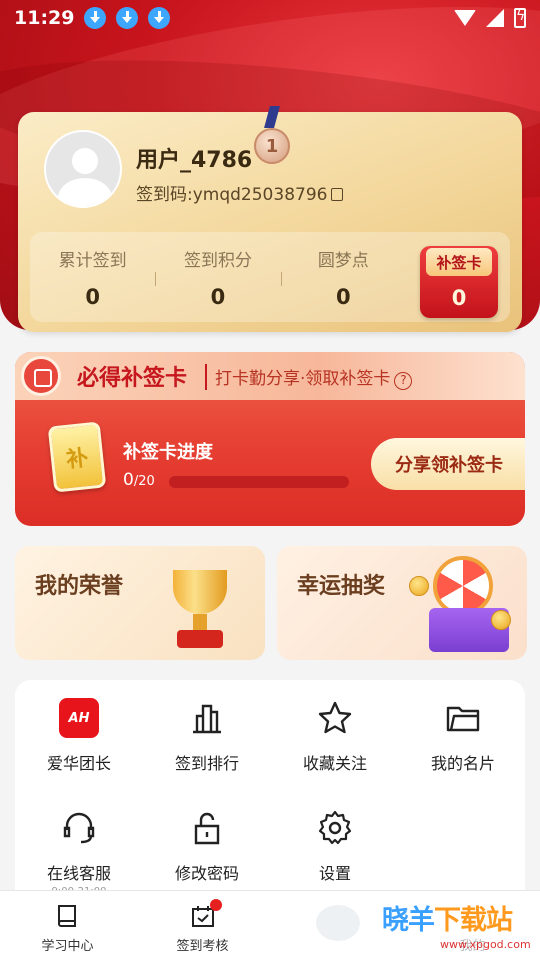 The width and height of the screenshot is (540, 960). Describe the element at coordinates (41, 376) in the screenshot. I see `calendar-icon` at that location.